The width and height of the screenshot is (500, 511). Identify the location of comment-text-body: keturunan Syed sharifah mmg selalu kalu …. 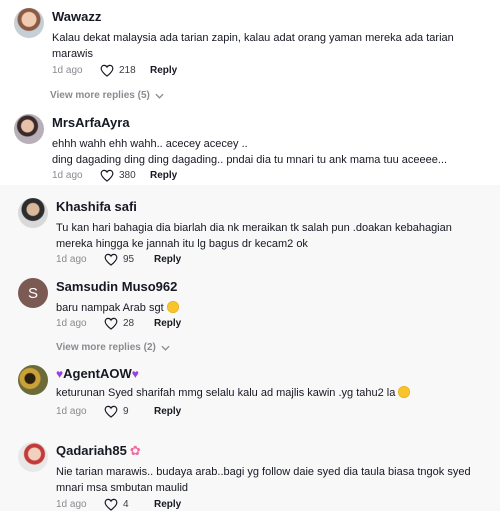
(226, 393).